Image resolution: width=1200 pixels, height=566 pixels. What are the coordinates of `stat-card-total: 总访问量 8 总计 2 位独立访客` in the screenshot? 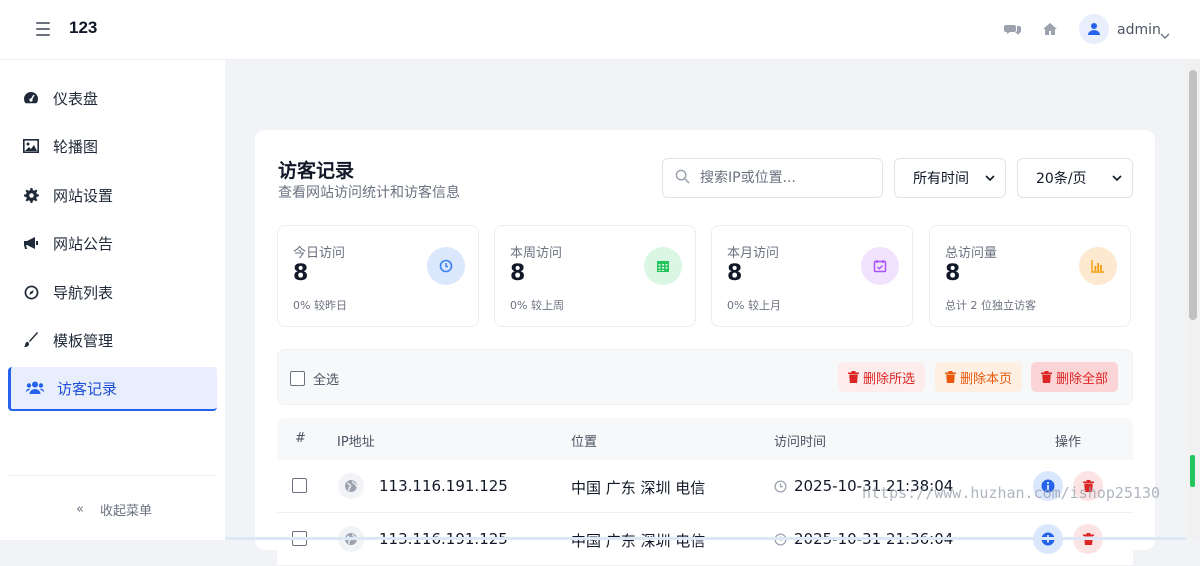 It's located at (1030, 276).